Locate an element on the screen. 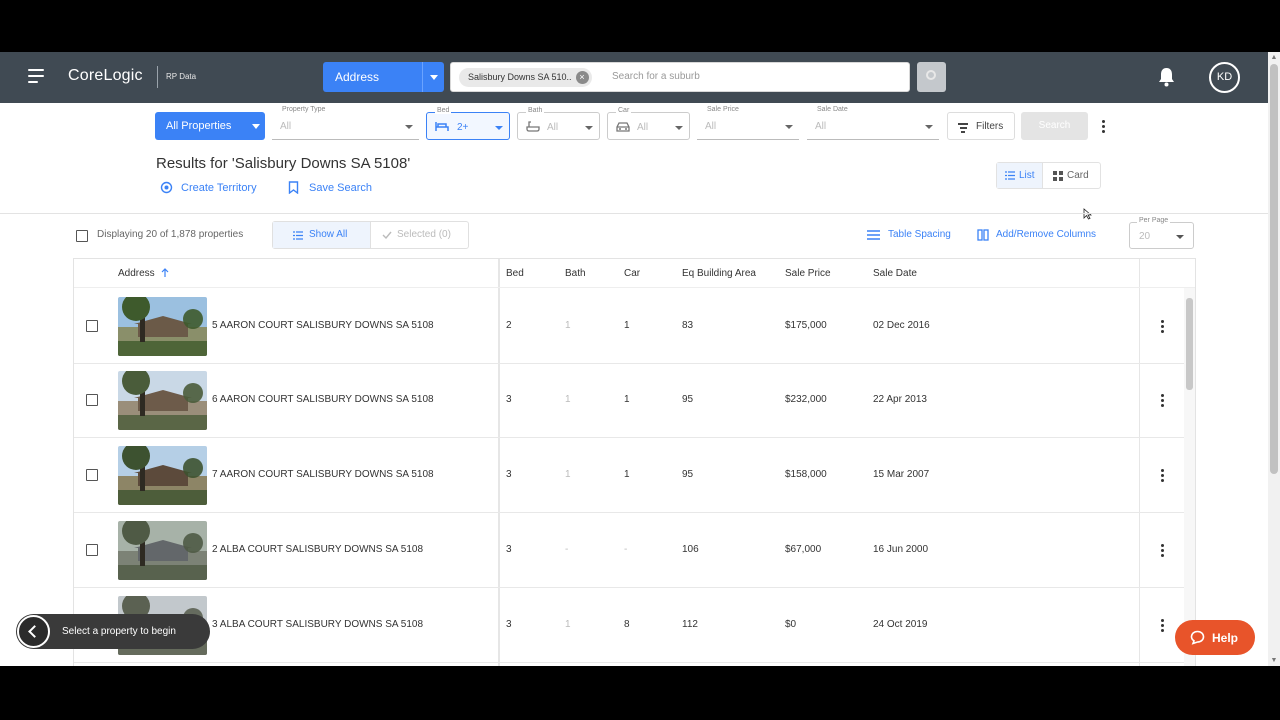 The width and height of the screenshot is (1280, 720). show-all-label: Show All is located at coordinates (328, 234).